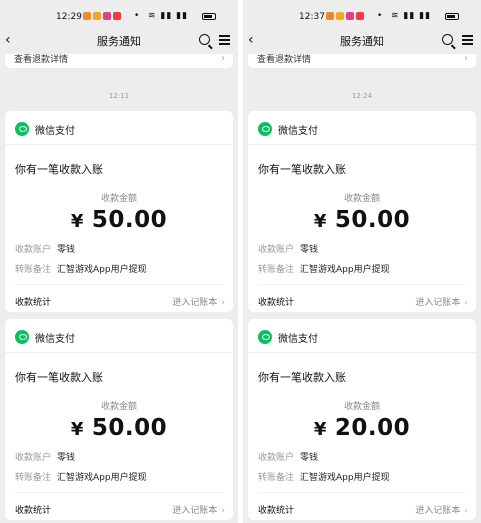  I want to click on amount-display: ¥50.00, so click(362, 220).